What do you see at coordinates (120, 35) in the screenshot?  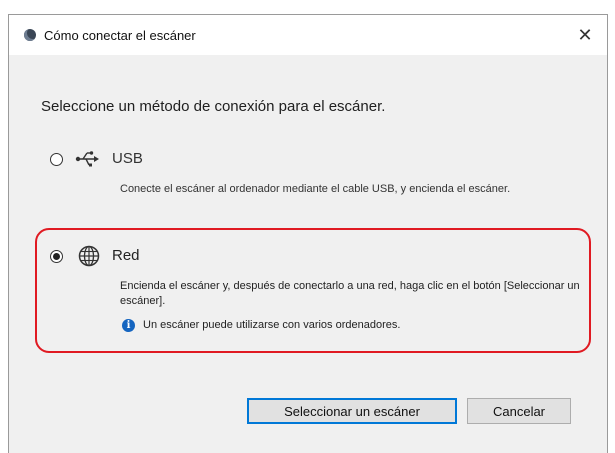 I see `window-title: Cómo conectar el escáner` at bounding box center [120, 35].